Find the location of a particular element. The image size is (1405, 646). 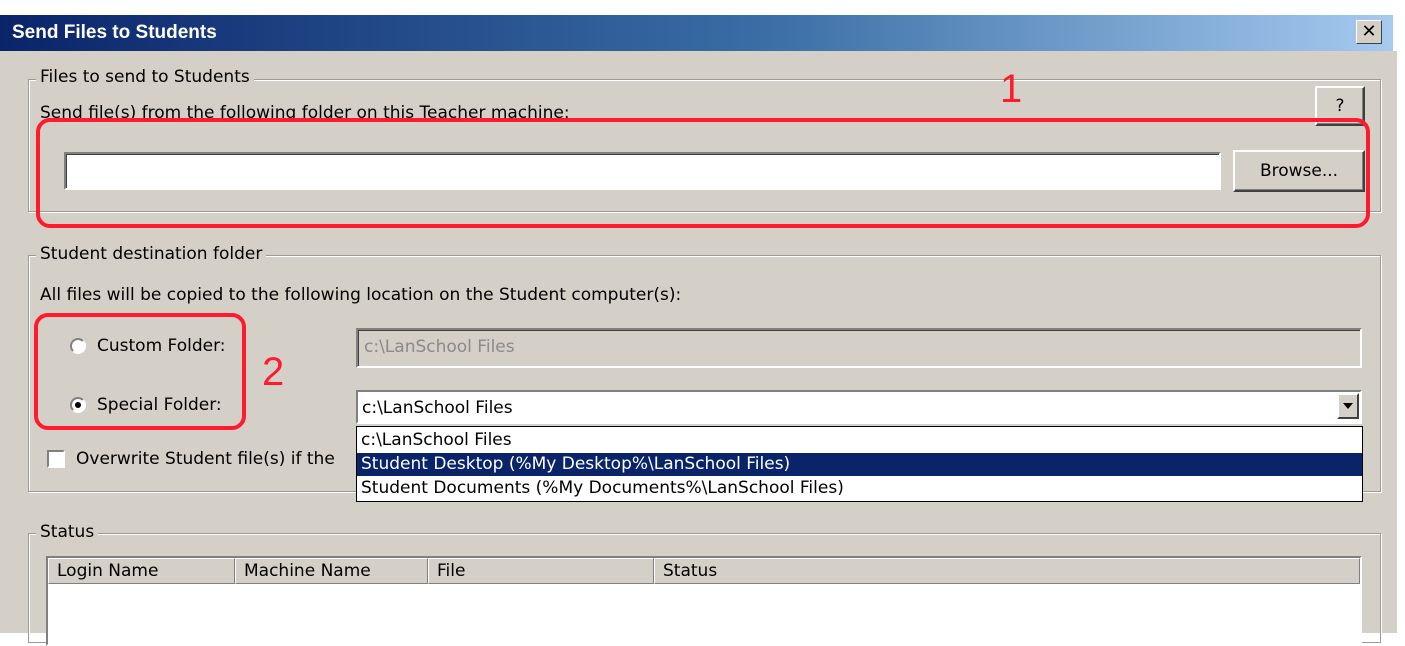

destination-group-legend: Student destination folder is located at coordinates (151, 254).